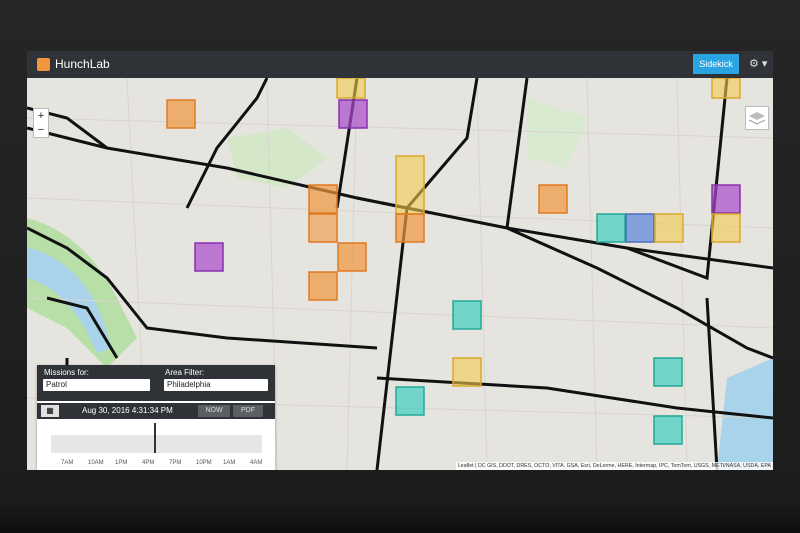 The width and height of the screenshot is (800, 533). I want to click on pdf-button: PDF, so click(248, 411).